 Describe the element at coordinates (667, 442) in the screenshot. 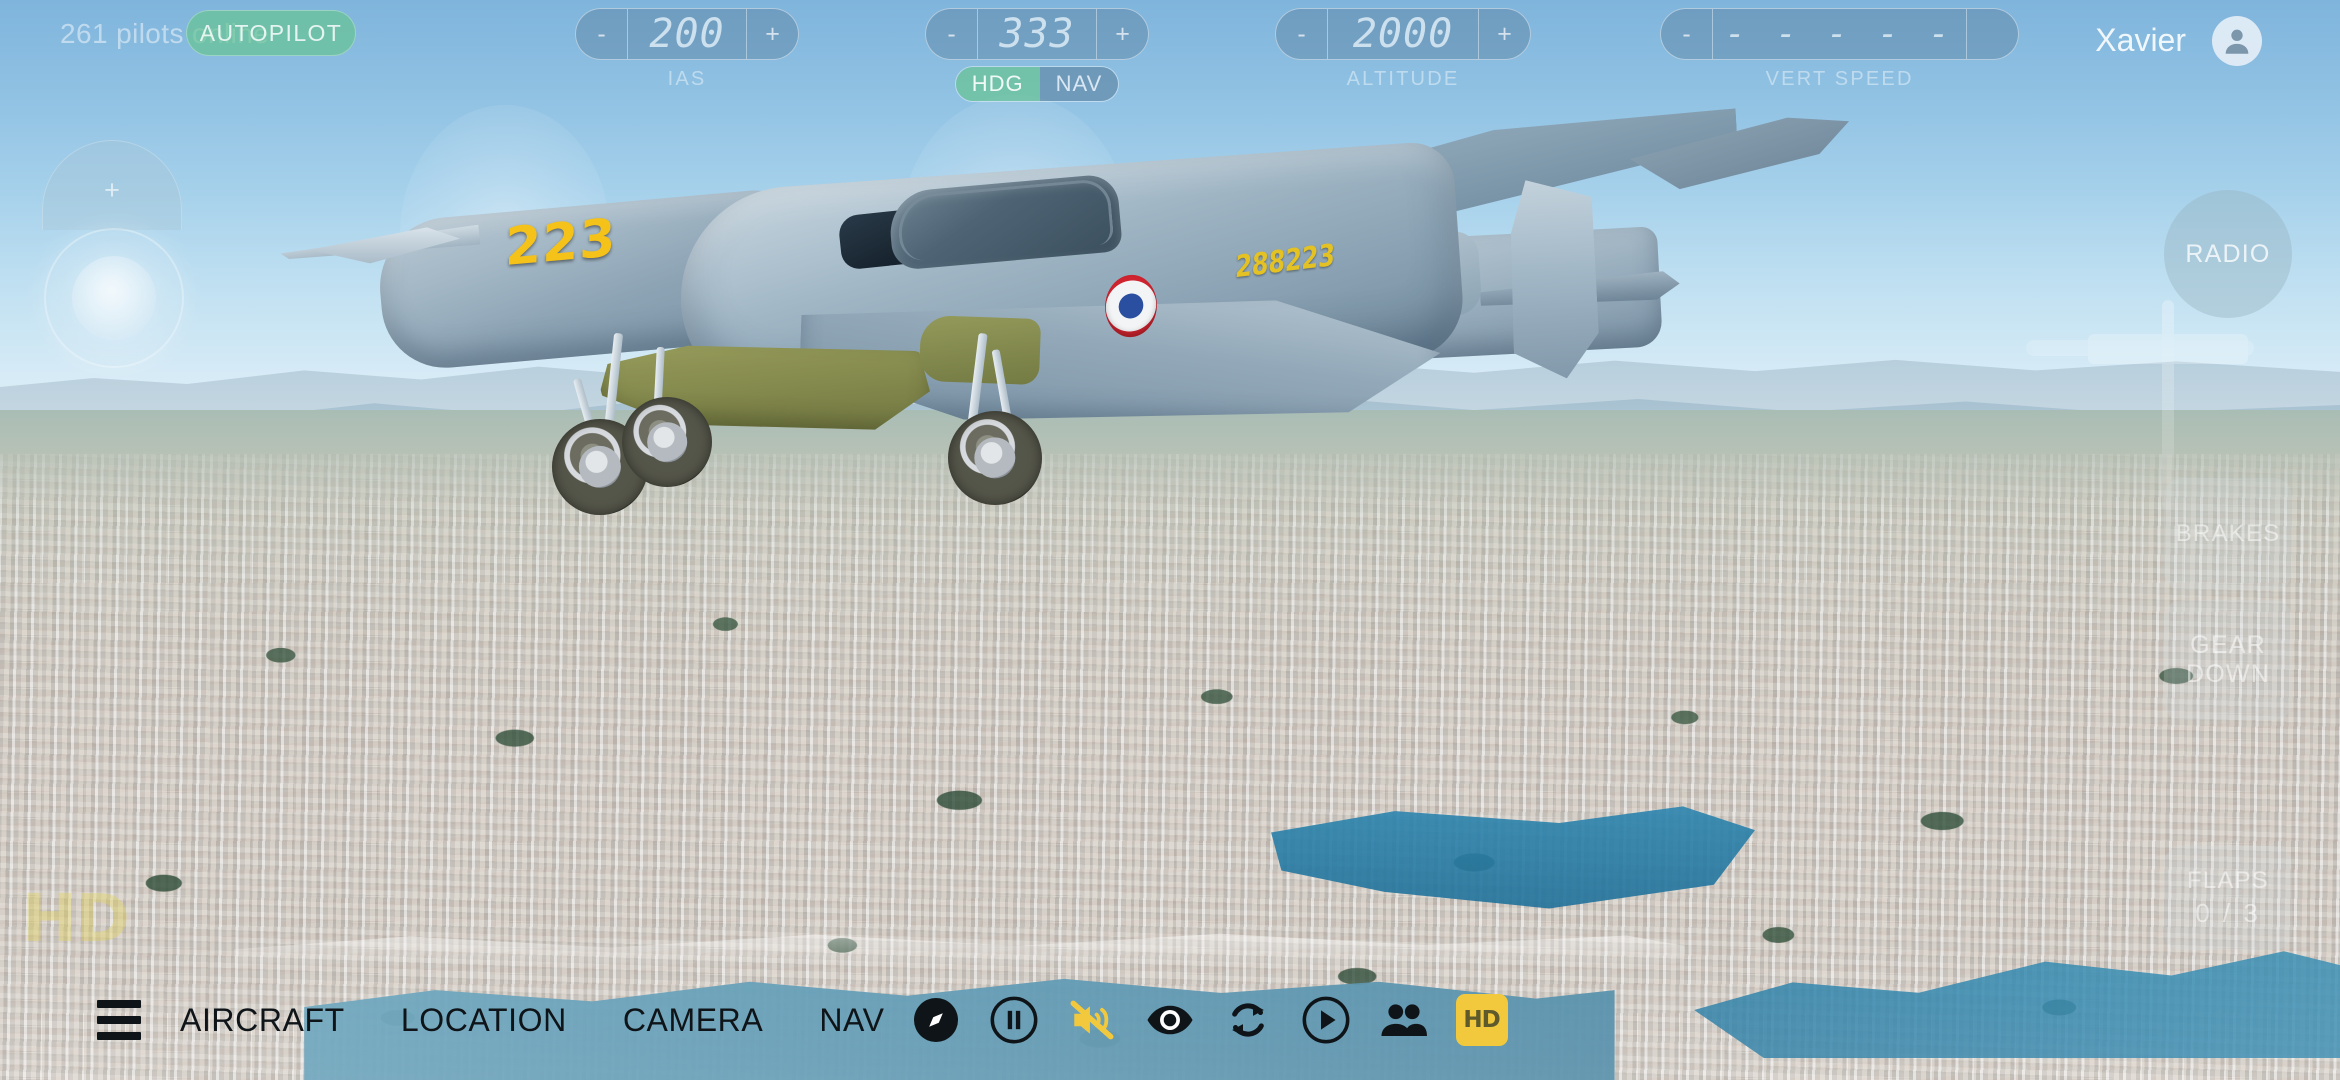

I see `wheel-left-inner` at that location.